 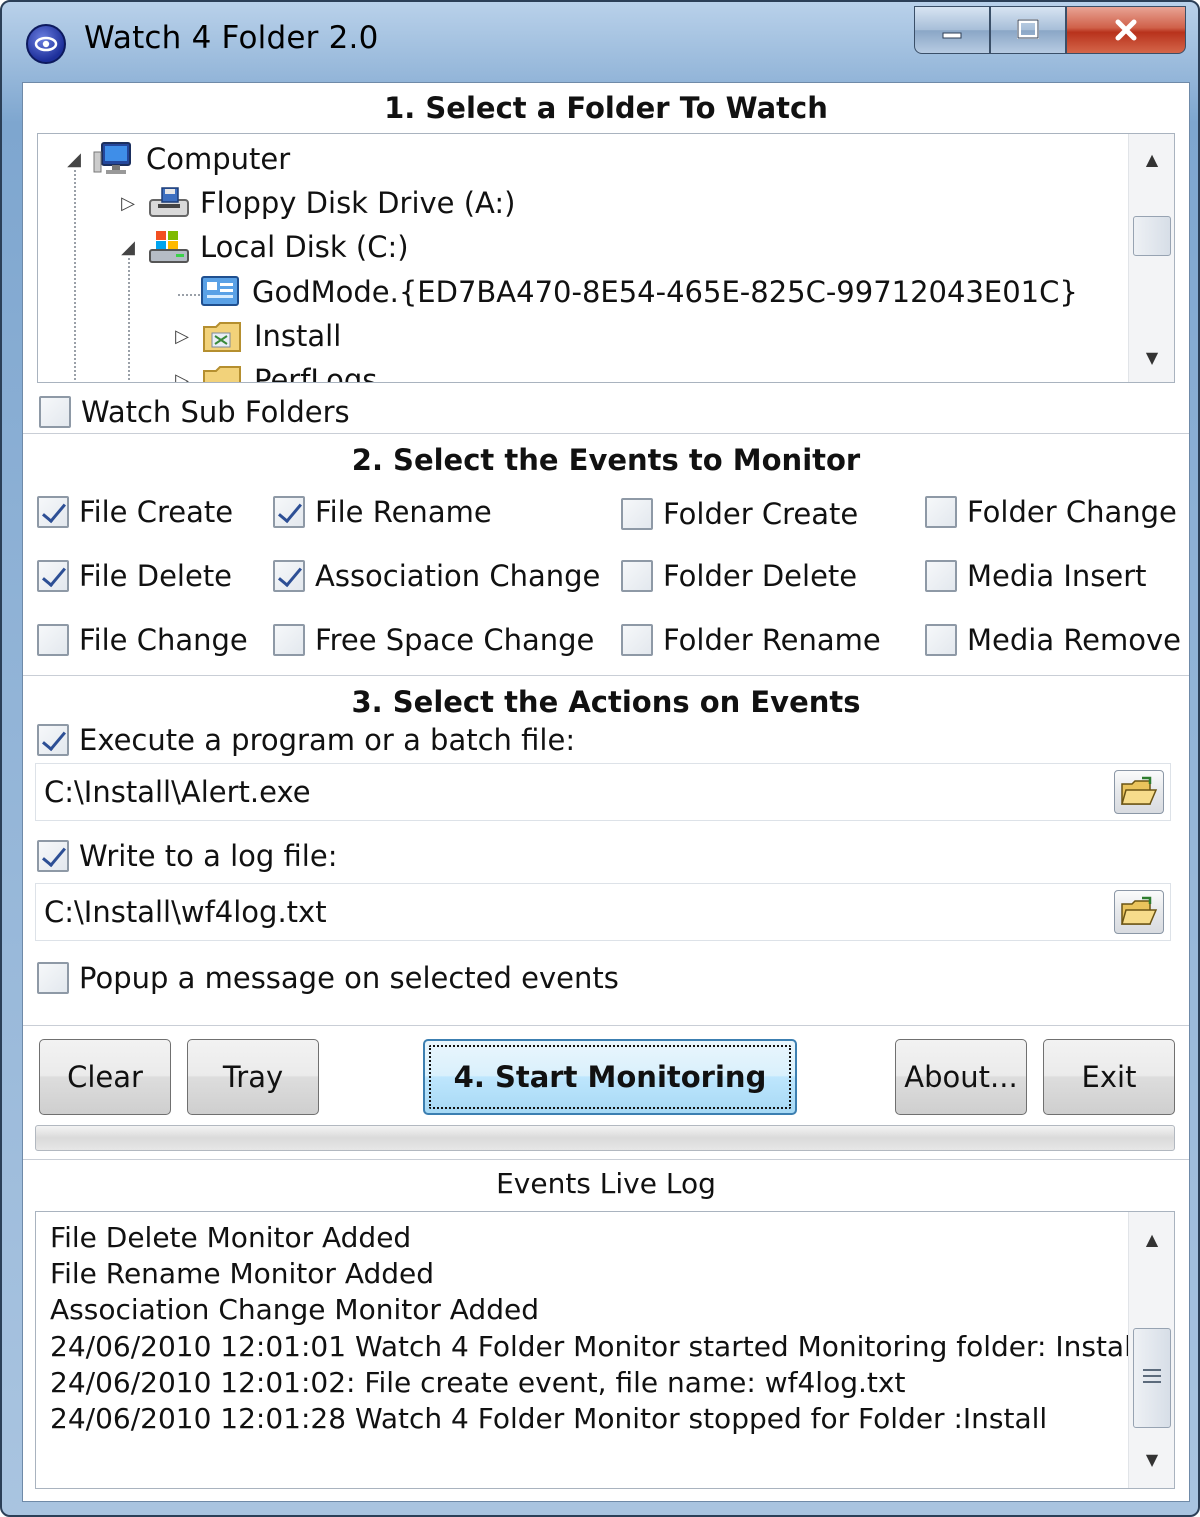 I want to click on event-folder-change: Folder Change, so click(x=1051, y=512).